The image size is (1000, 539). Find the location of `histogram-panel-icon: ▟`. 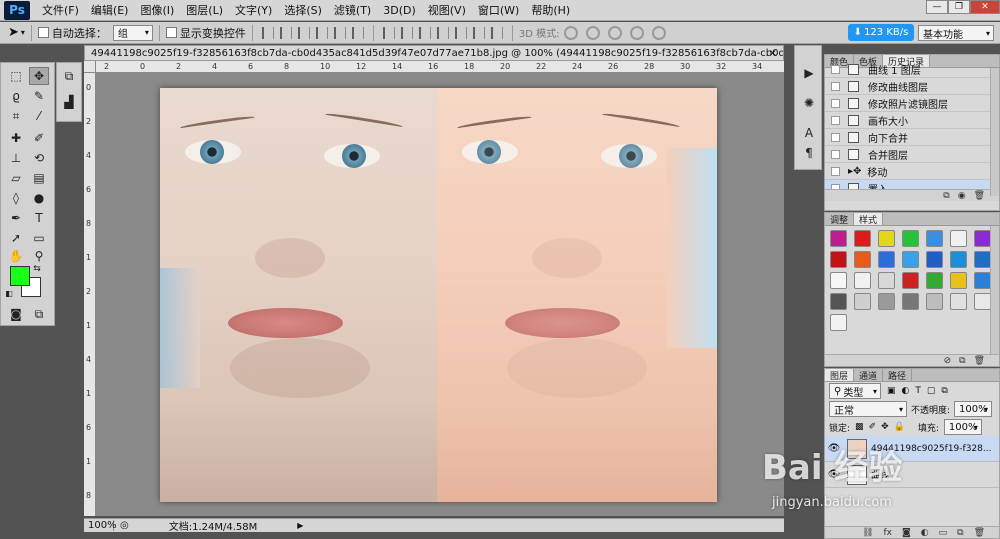

histogram-panel-icon: ▟ is located at coordinates (69, 102).